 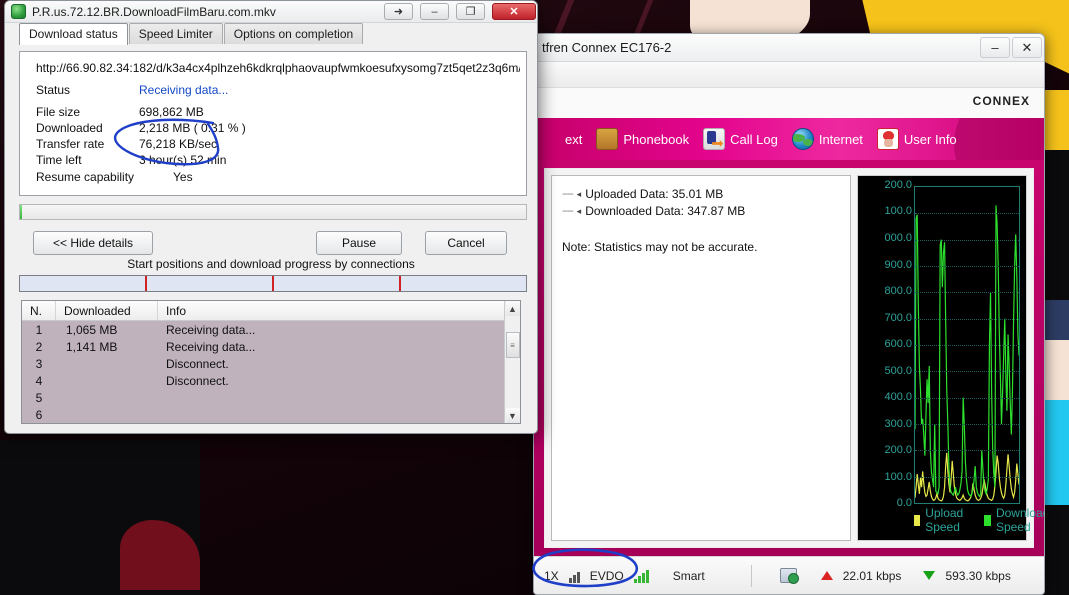 I want to click on label-resume-capability: Resume capability, so click(x=85, y=177).